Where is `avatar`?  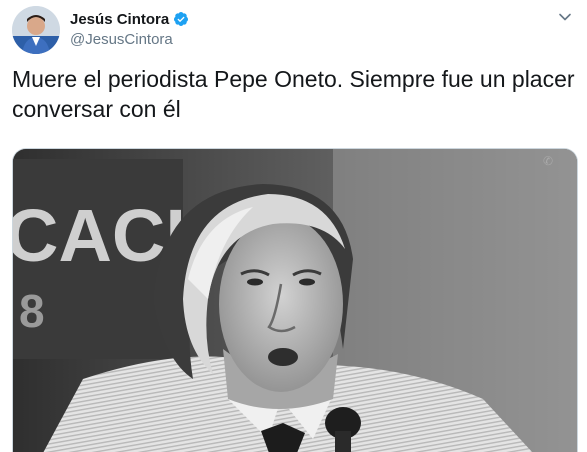 avatar is located at coordinates (36, 30).